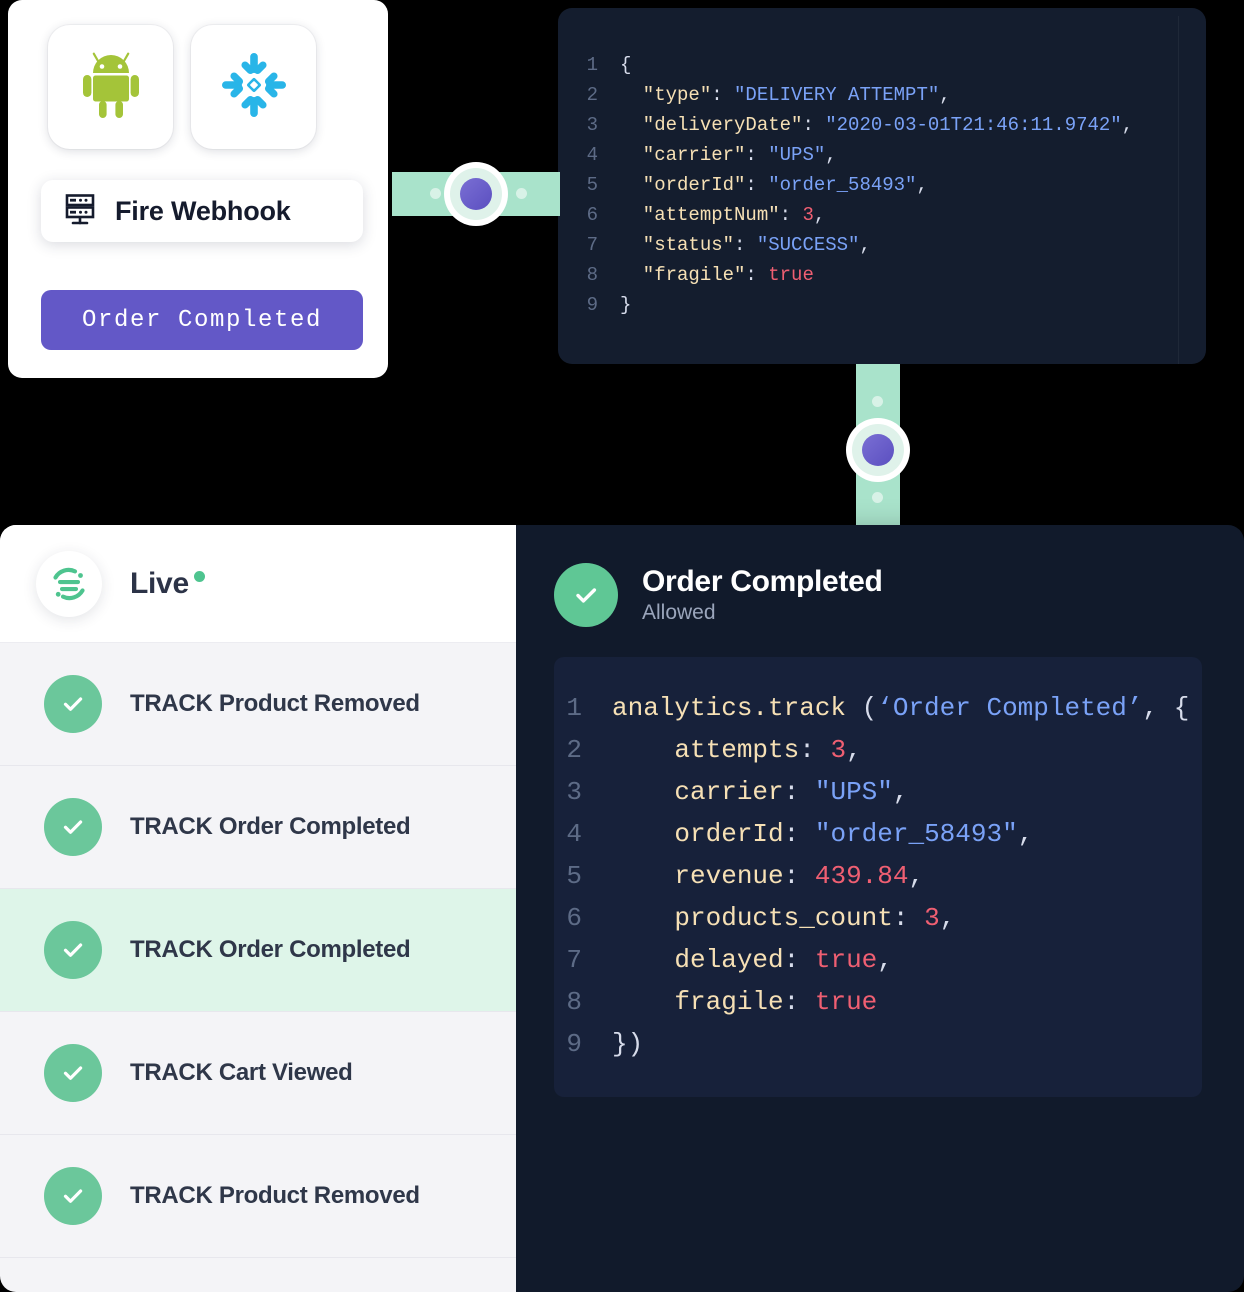 The height and width of the screenshot is (1292, 1244). I want to click on code-gutter-divider, so click(1178, 190).